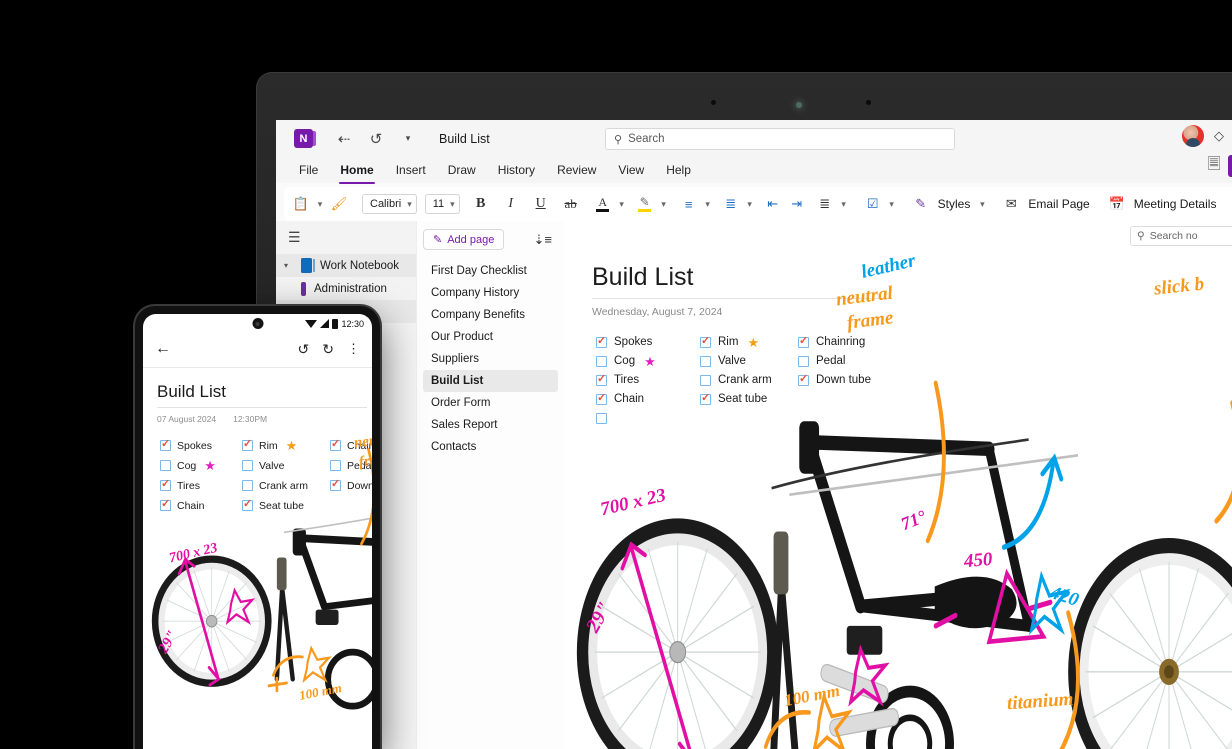 This screenshot has height=749, width=1232. What do you see at coordinates (490, 403) in the screenshot?
I see `page-item-order-form: Order Form` at bounding box center [490, 403].